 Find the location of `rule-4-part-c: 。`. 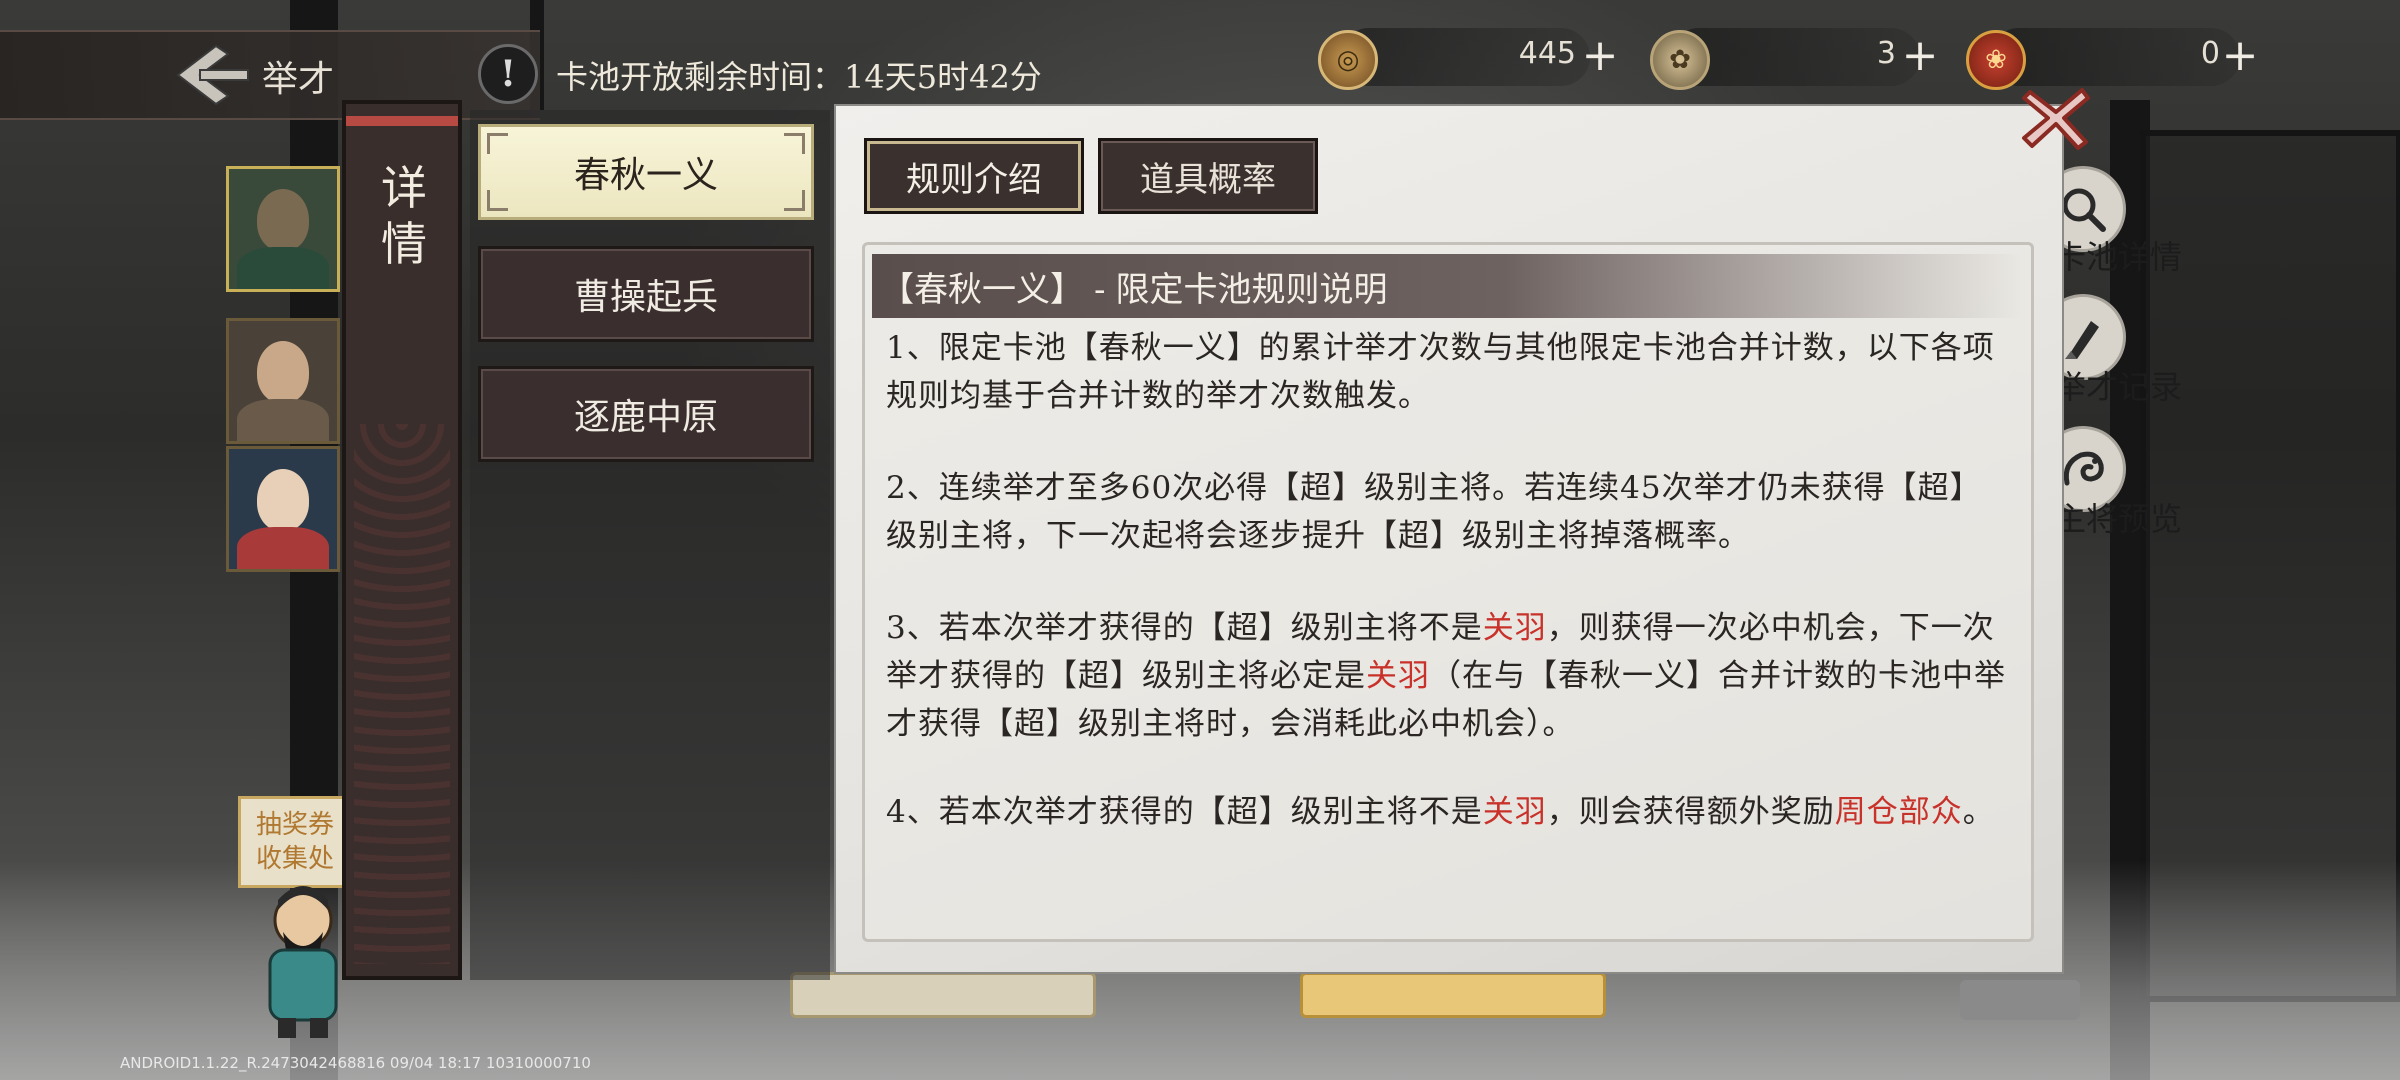

rule-4-part-c: 。 is located at coordinates (1978, 812).